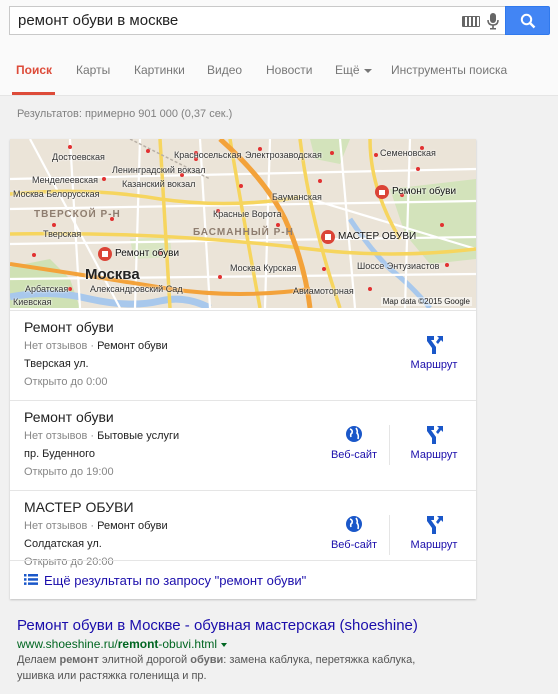  What do you see at coordinates (224, 70) in the screenshot?
I see `tab-video: Видео` at bounding box center [224, 70].